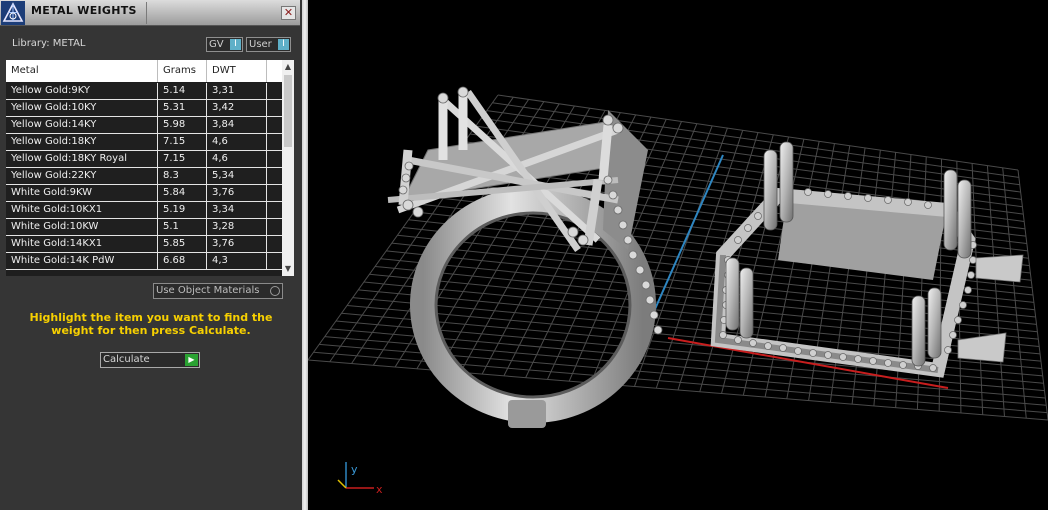 The height and width of the screenshot is (510, 1048). Describe the element at coordinates (150, 13) in the screenshot. I see `title-bar: METAL WEIGHTS ✕` at that location.